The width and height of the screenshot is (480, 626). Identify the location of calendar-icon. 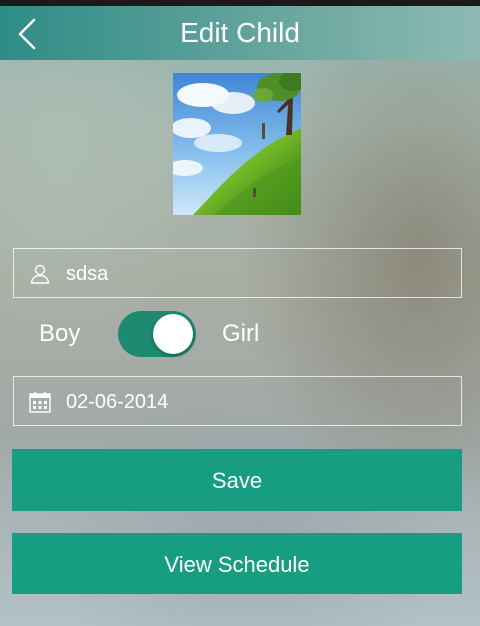
(40, 402).